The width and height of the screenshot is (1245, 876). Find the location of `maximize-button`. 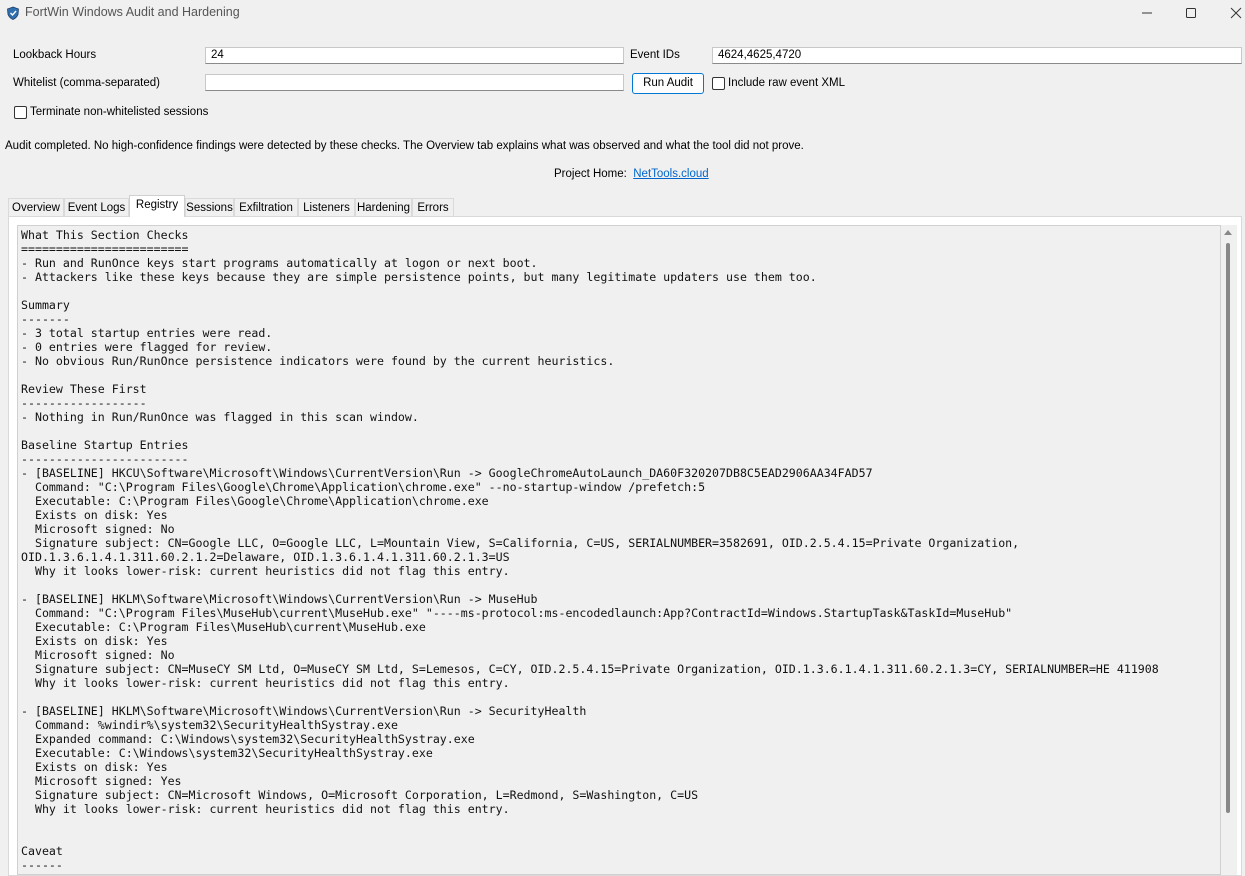

maximize-button is located at coordinates (1191, 13).